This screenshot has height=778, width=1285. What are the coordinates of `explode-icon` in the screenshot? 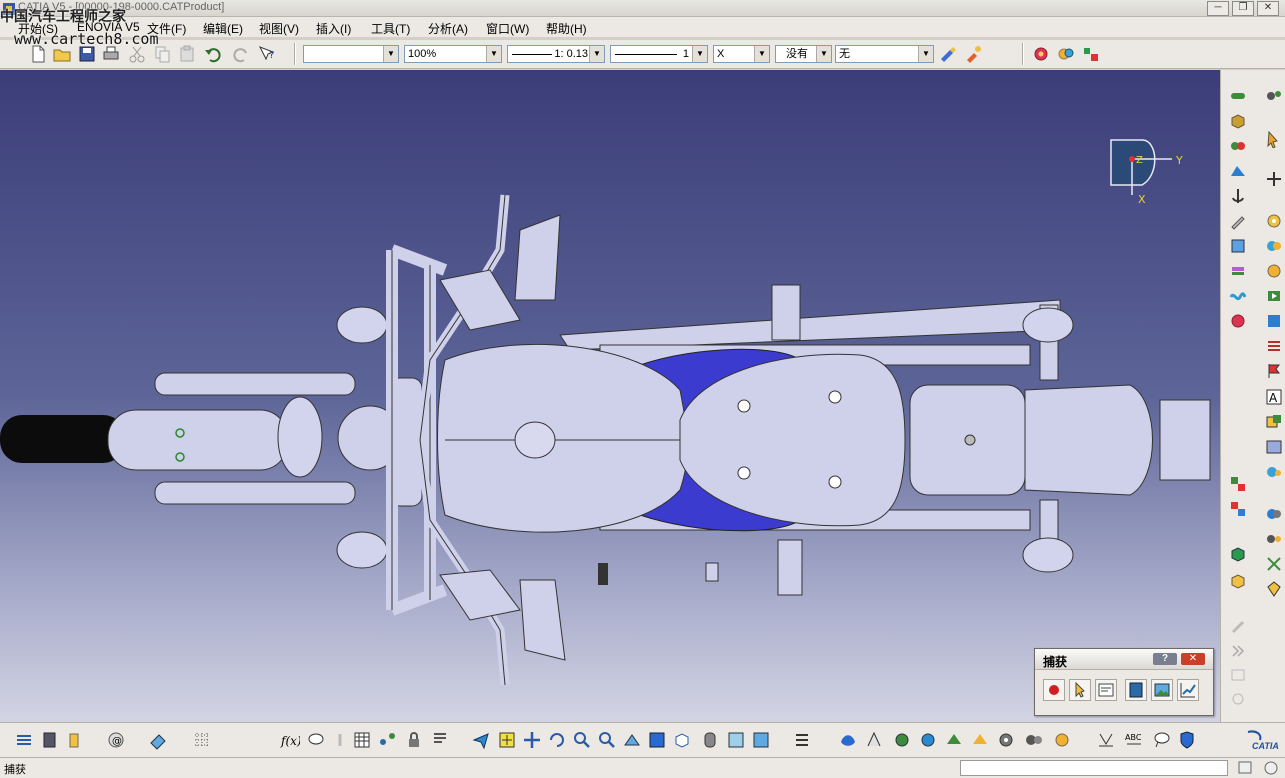 It's located at (1238, 321).